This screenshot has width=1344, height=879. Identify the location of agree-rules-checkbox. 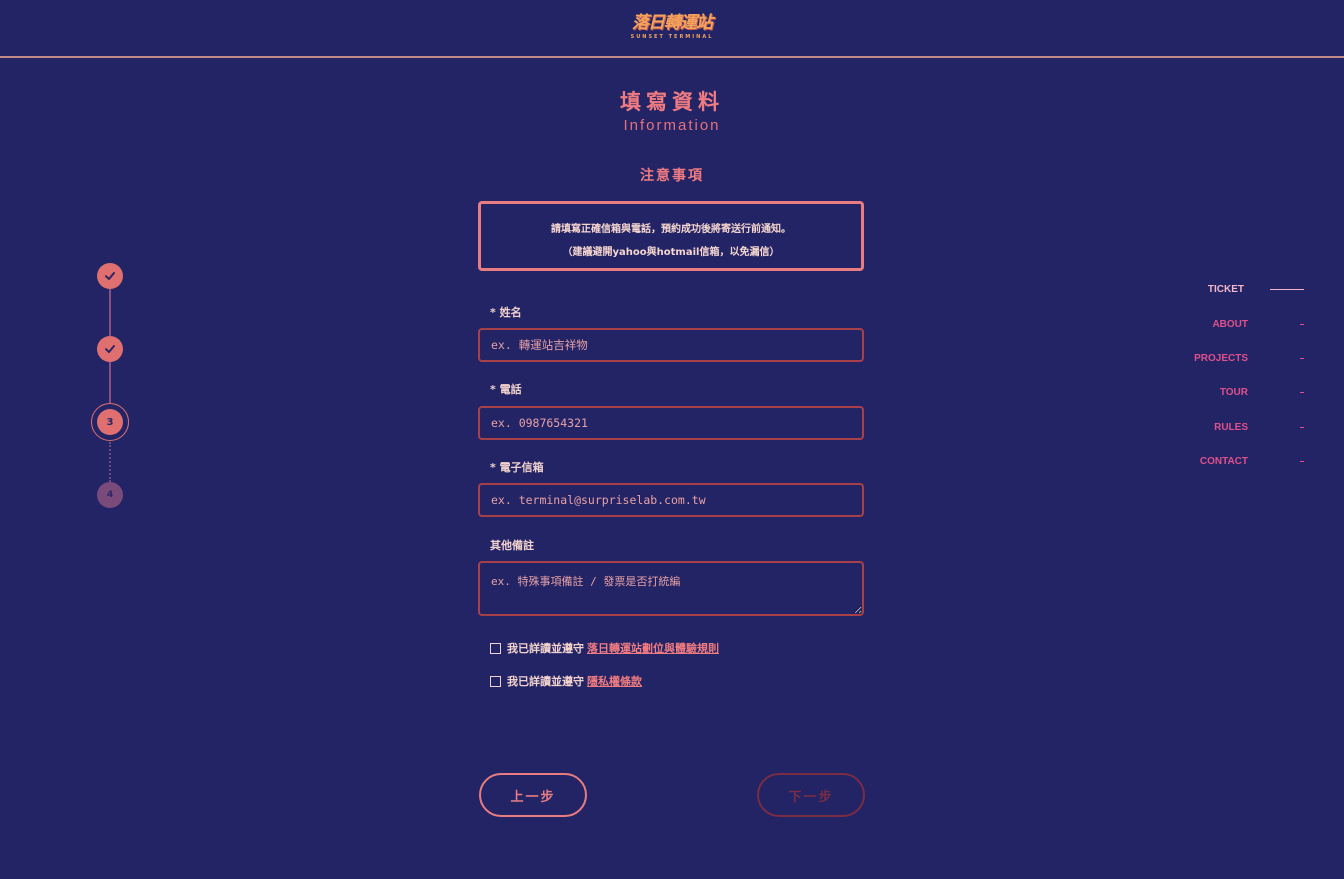
(495, 648).